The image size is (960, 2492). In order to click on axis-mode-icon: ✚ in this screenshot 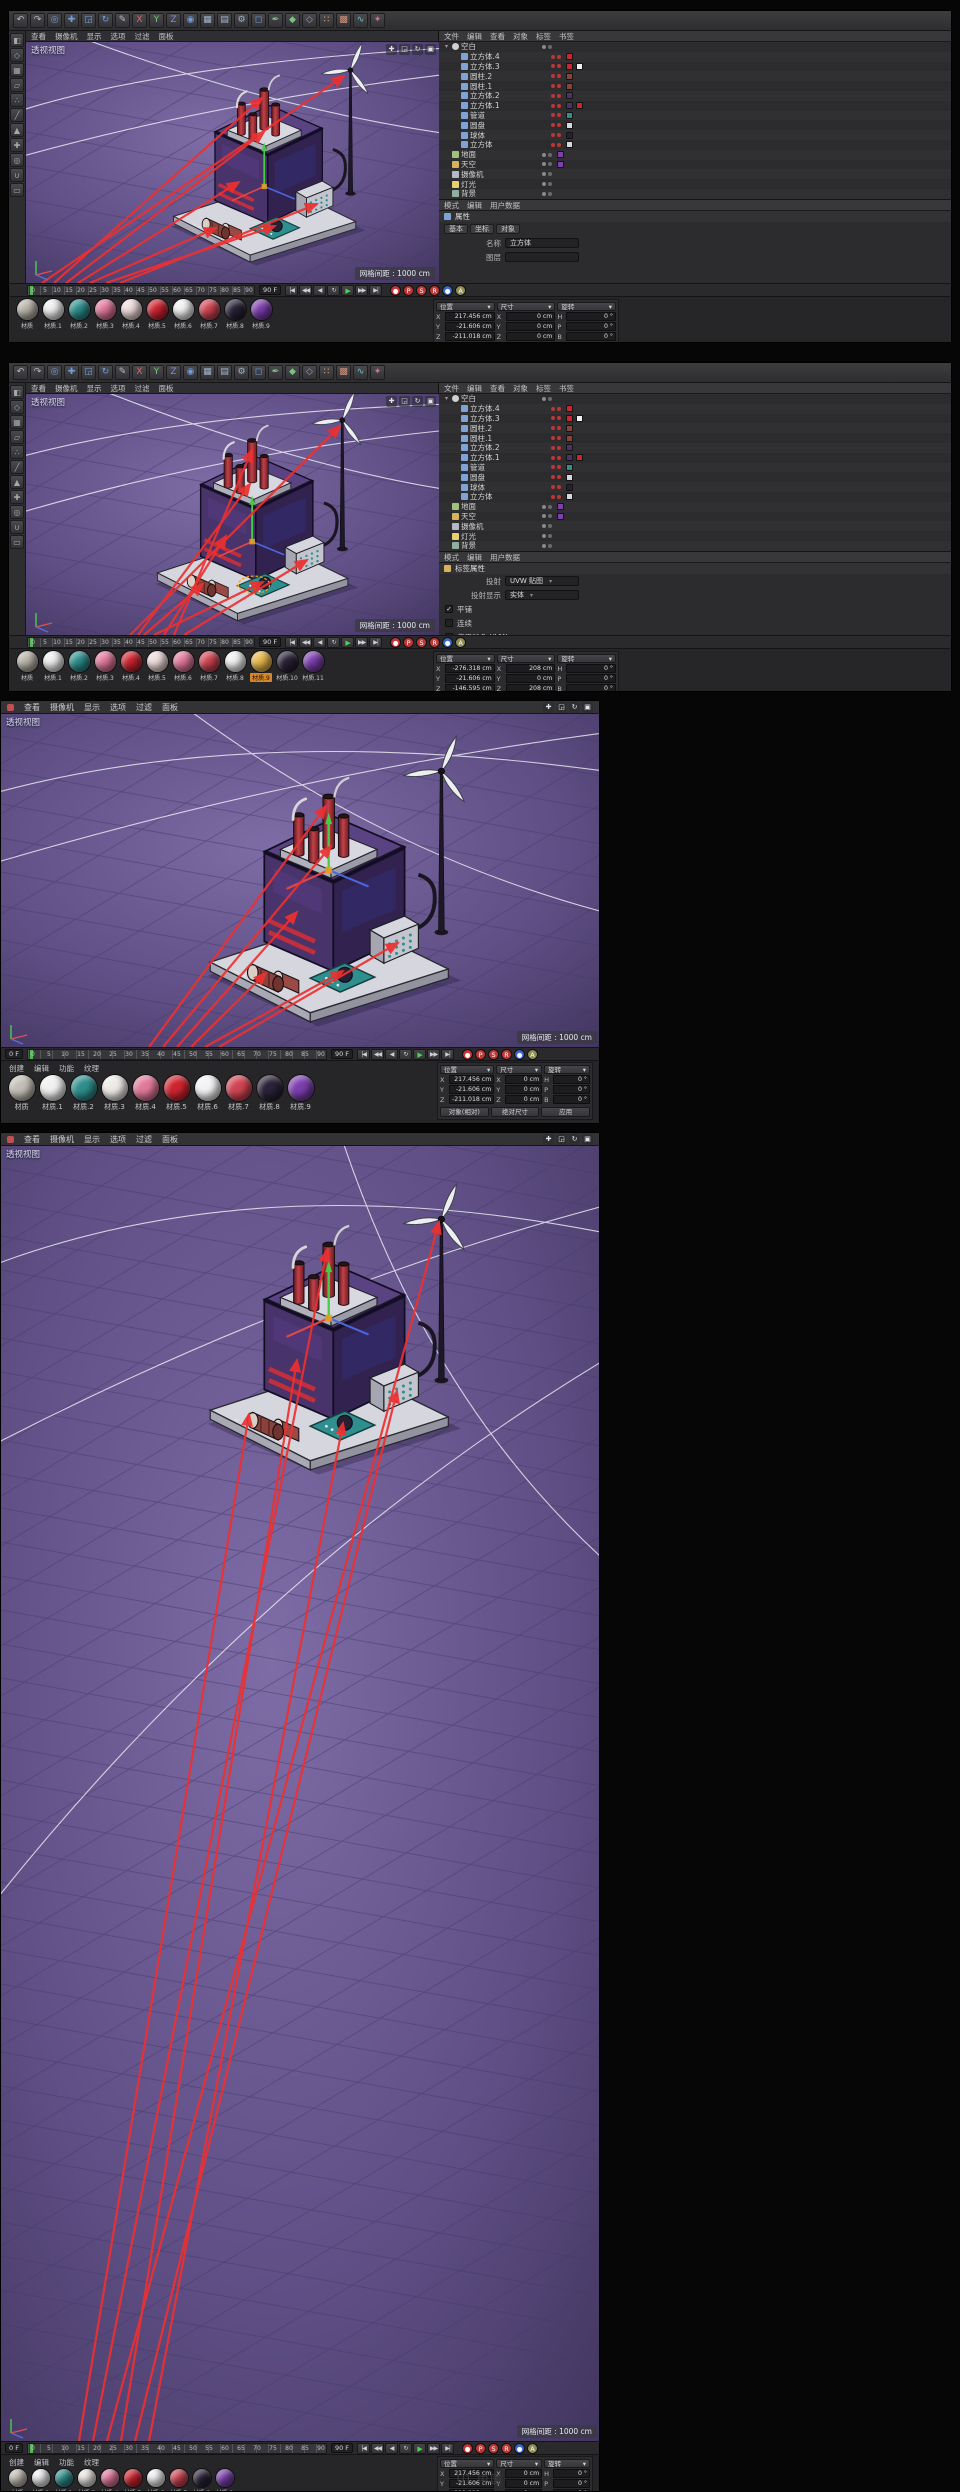, I will do `click(17, 145)`.